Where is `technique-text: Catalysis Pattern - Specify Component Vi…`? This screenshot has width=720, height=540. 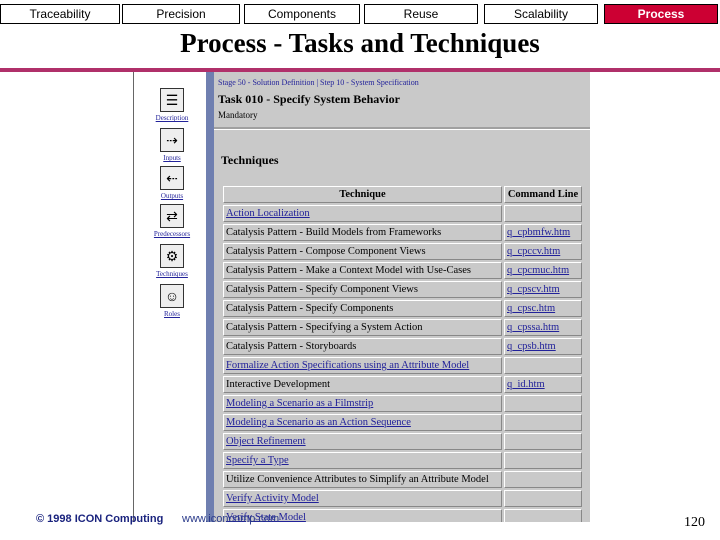 technique-text: Catalysis Pattern - Specify Component Vi… is located at coordinates (322, 289).